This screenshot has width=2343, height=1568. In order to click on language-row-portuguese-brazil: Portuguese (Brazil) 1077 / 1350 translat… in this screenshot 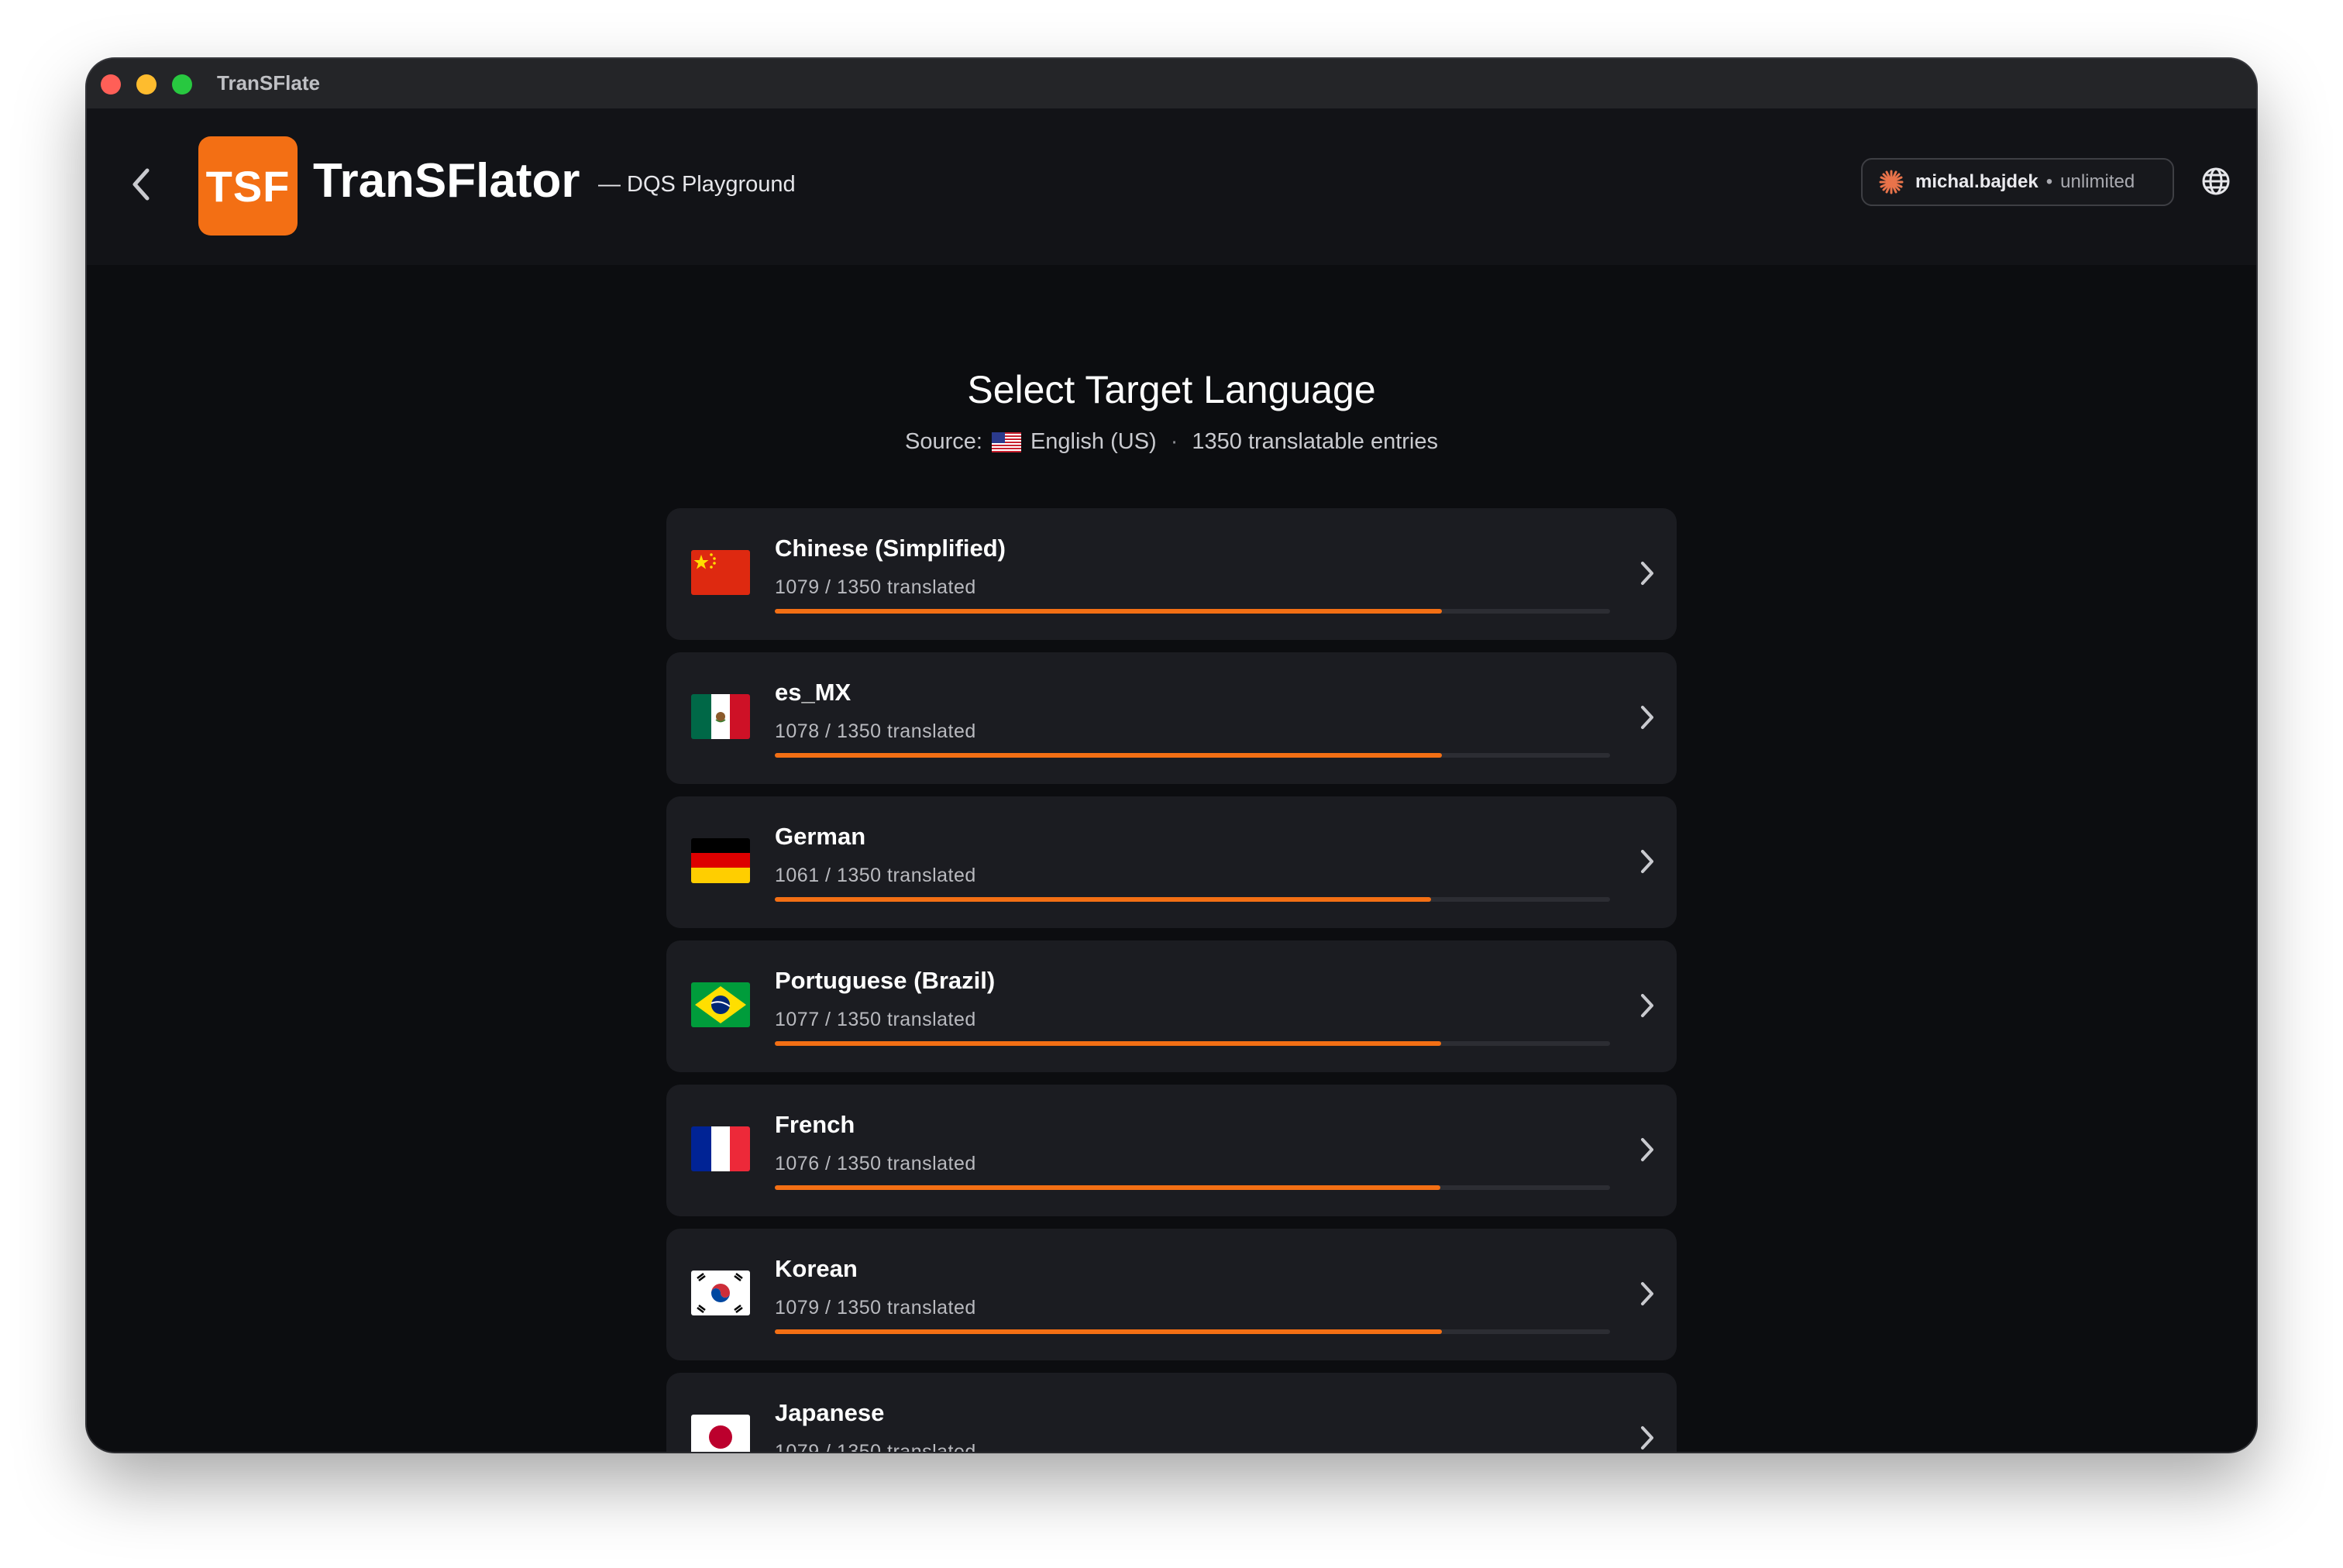, I will do `click(1171, 1006)`.